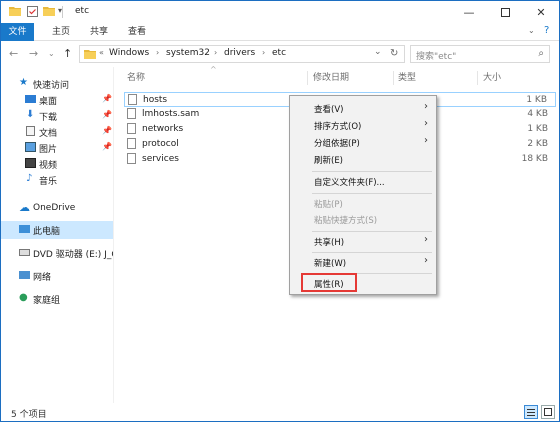 The height and width of the screenshot is (422, 560). What do you see at coordinates (541, 53) in the screenshot?
I see `search-icon: ⌕` at bounding box center [541, 53].